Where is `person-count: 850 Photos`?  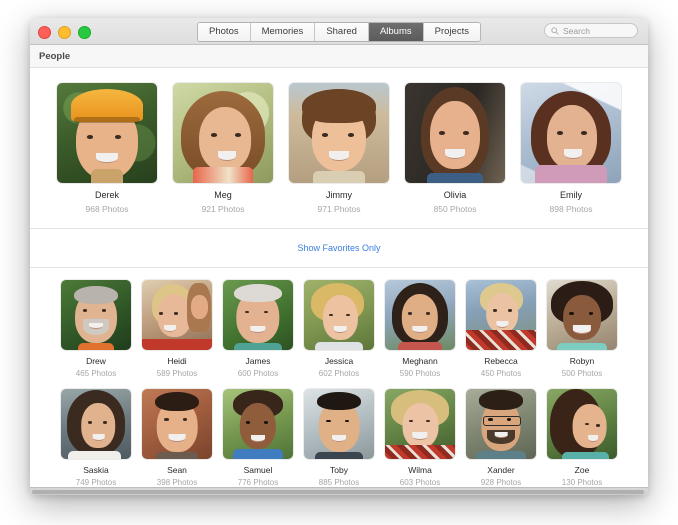 person-count: 850 Photos is located at coordinates (455, 209).